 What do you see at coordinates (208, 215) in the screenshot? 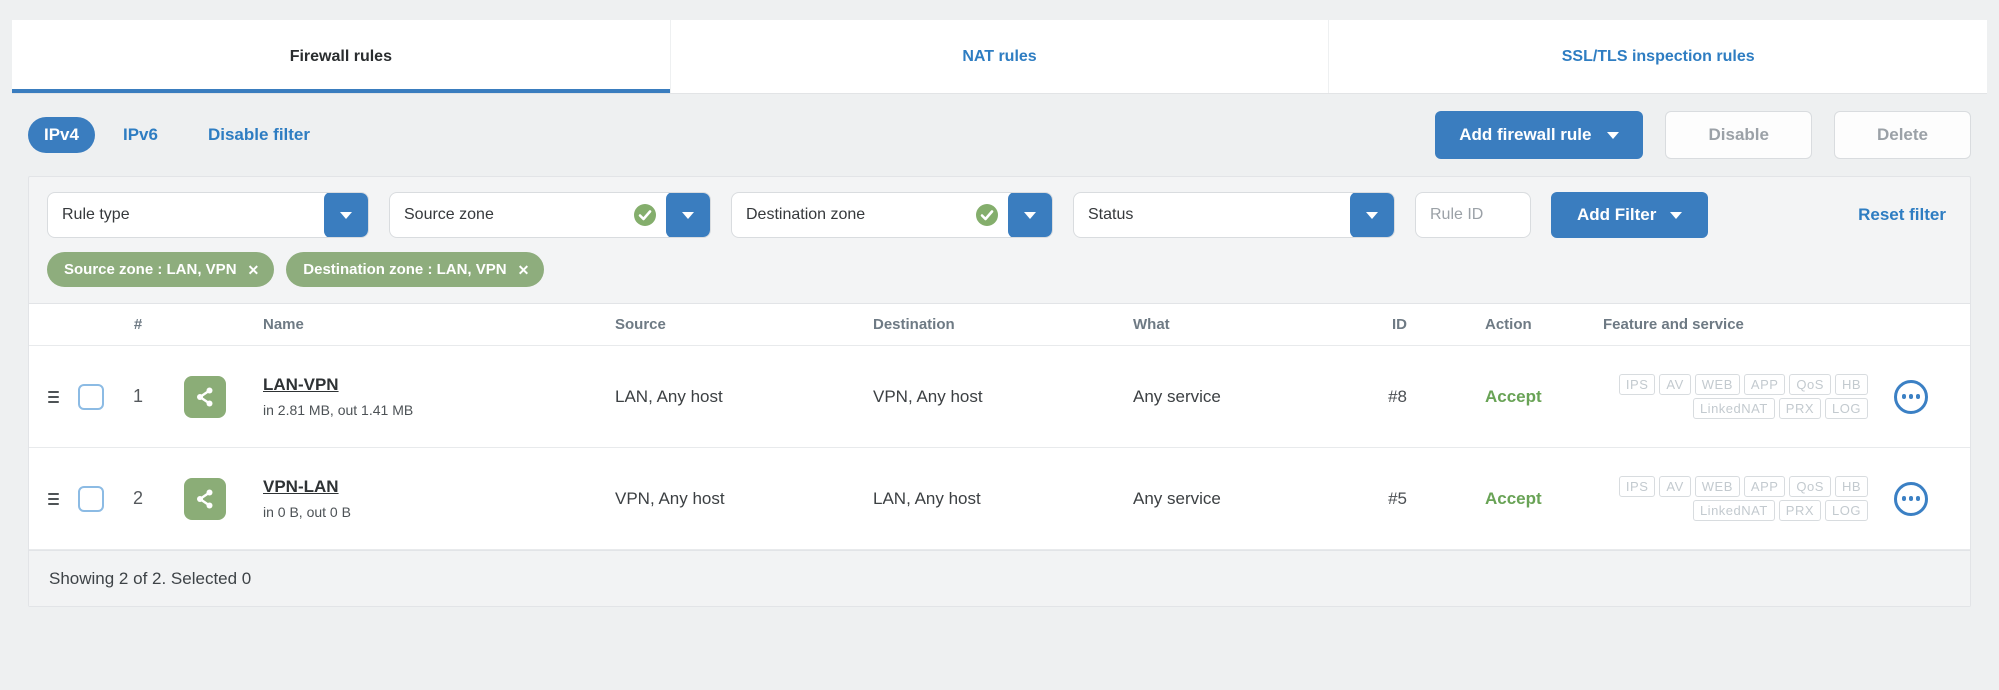
I see `rule-type-dropdown: Rule type` at bounding box center [208, 215].